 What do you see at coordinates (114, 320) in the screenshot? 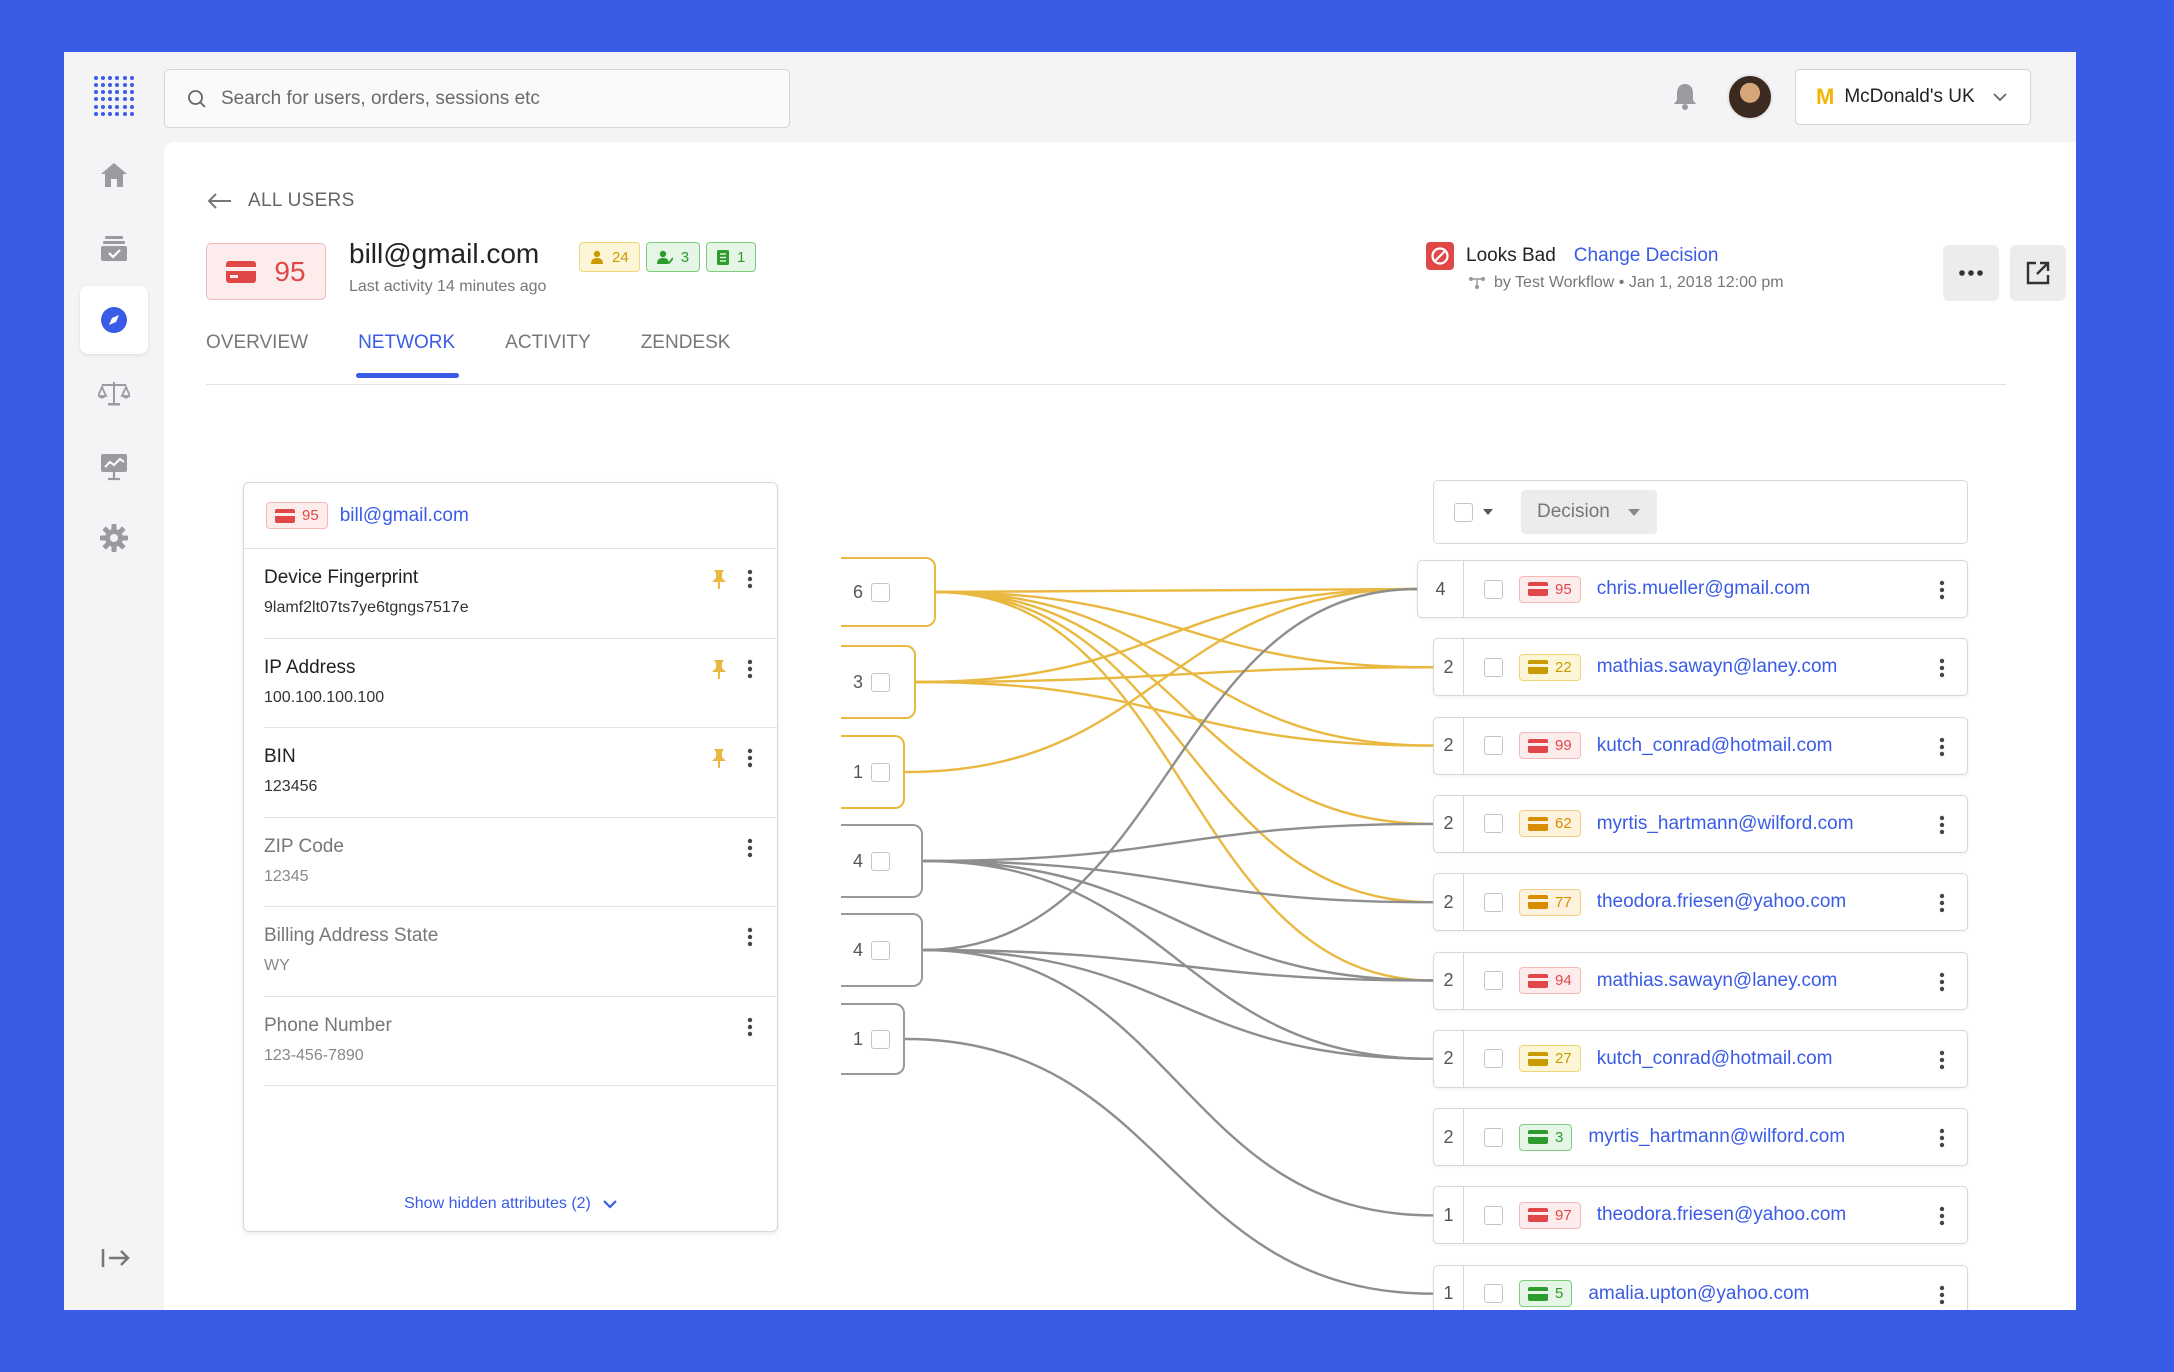
I see `sidebar-item-explore` at bounding box center [114, 320].